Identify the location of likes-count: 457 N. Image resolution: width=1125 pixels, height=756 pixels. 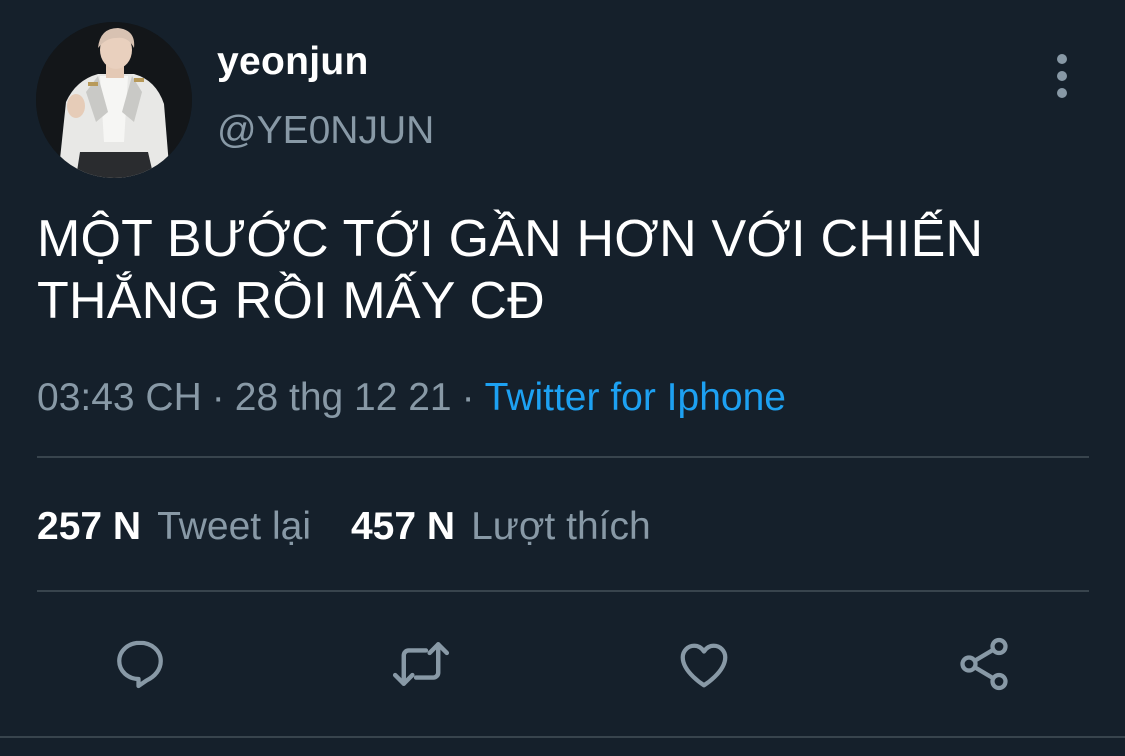
(403, 526).